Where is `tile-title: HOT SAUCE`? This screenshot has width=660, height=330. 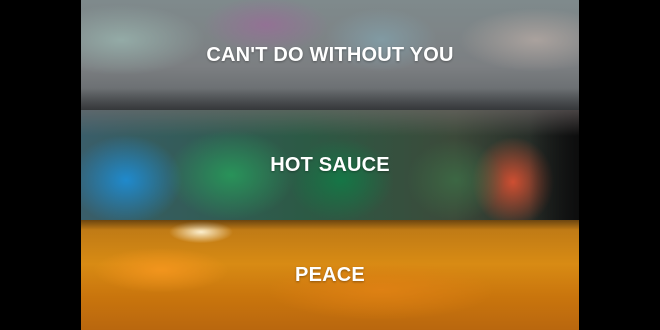 tile-title: HOT SAUCE is located at coordinates (330, 164).